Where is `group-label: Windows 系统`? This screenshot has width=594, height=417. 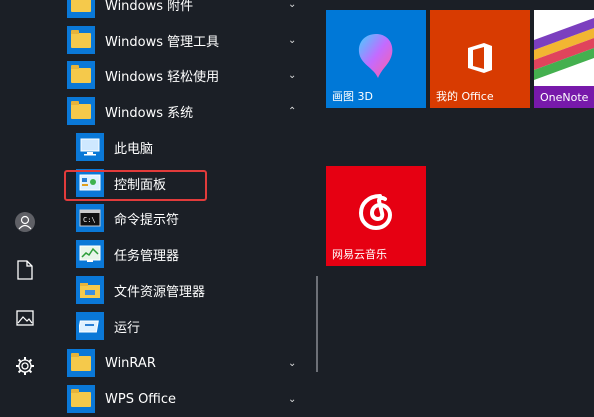
group-label: Windows 系统 is located at coordinates (149, 113).